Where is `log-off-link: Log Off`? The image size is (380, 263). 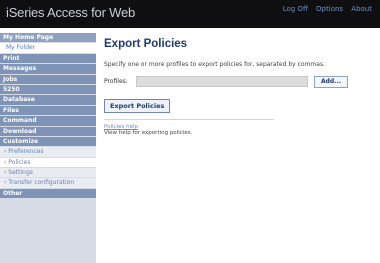 log-off-link: Log Off is located at coordinates (295, 9).